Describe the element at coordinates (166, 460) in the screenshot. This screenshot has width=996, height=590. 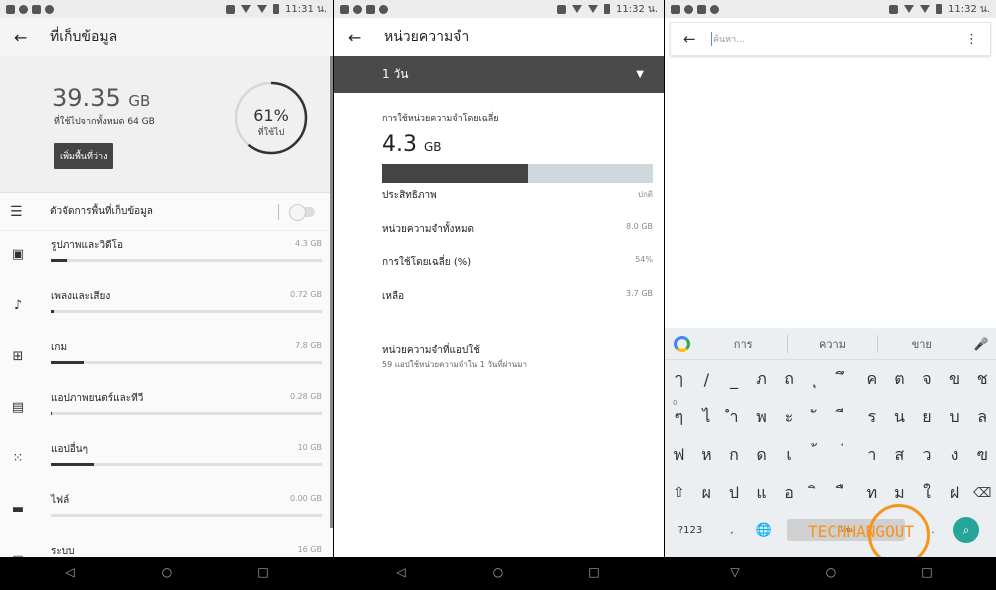
I see `storage-category-row: ⁙ แอปอื่นๆ 10 GB` at that location.